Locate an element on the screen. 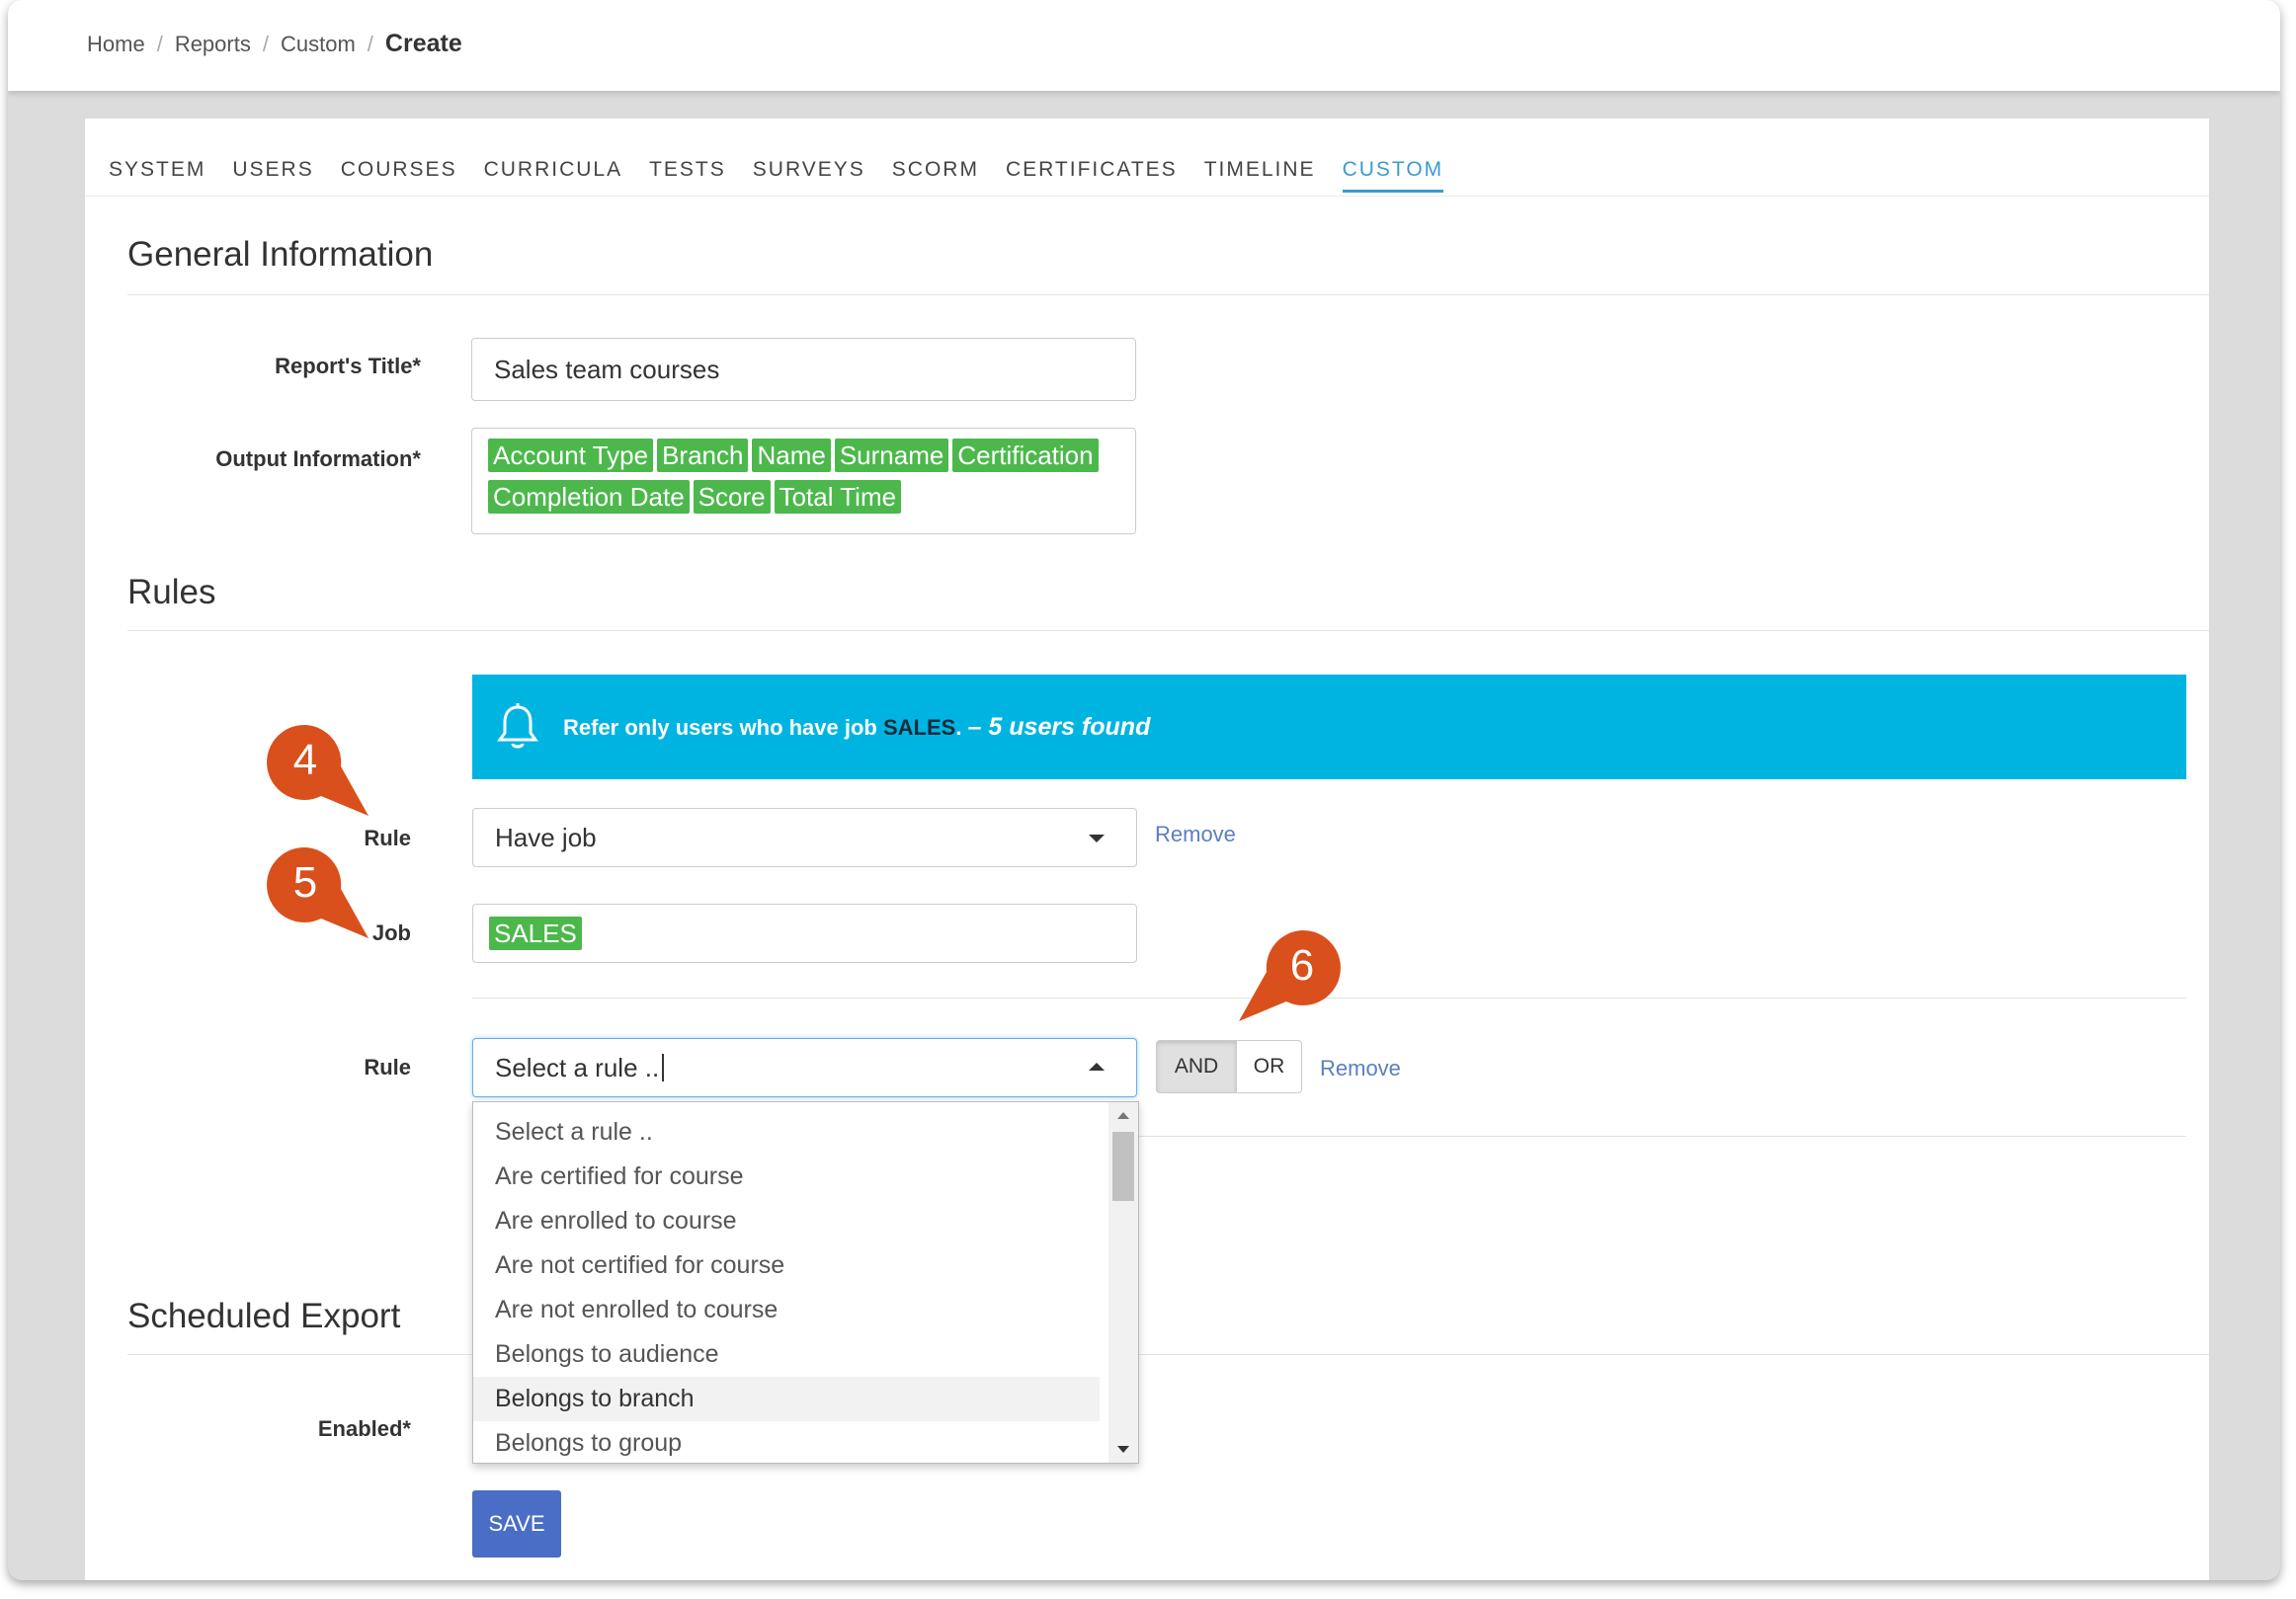 The height and width of the screenshot is (1599, 2296). tag-account-type: Account Type is located at coordinates (571, 455).